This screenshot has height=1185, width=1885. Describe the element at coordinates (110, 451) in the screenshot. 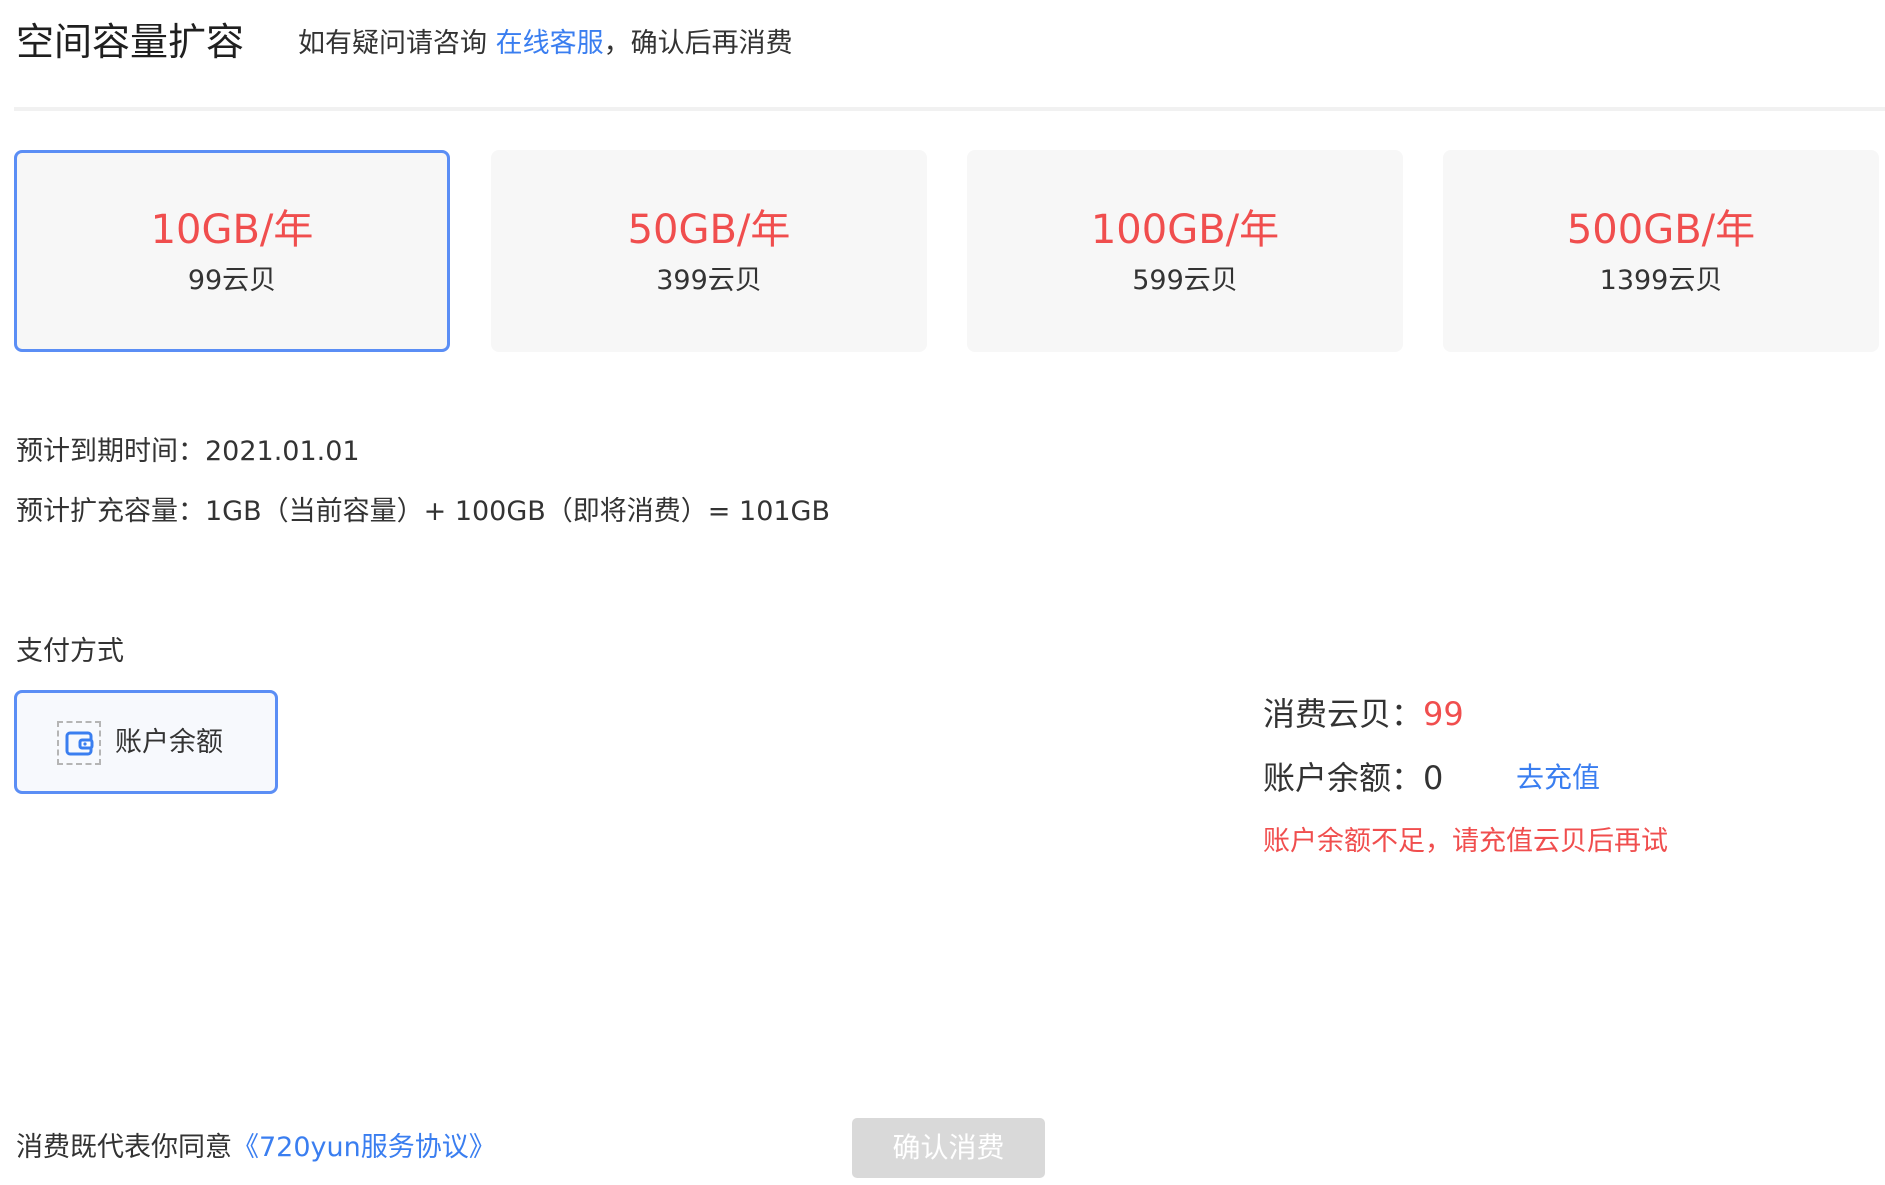

I see `expiry-label: 预计到期时间：` at that location.